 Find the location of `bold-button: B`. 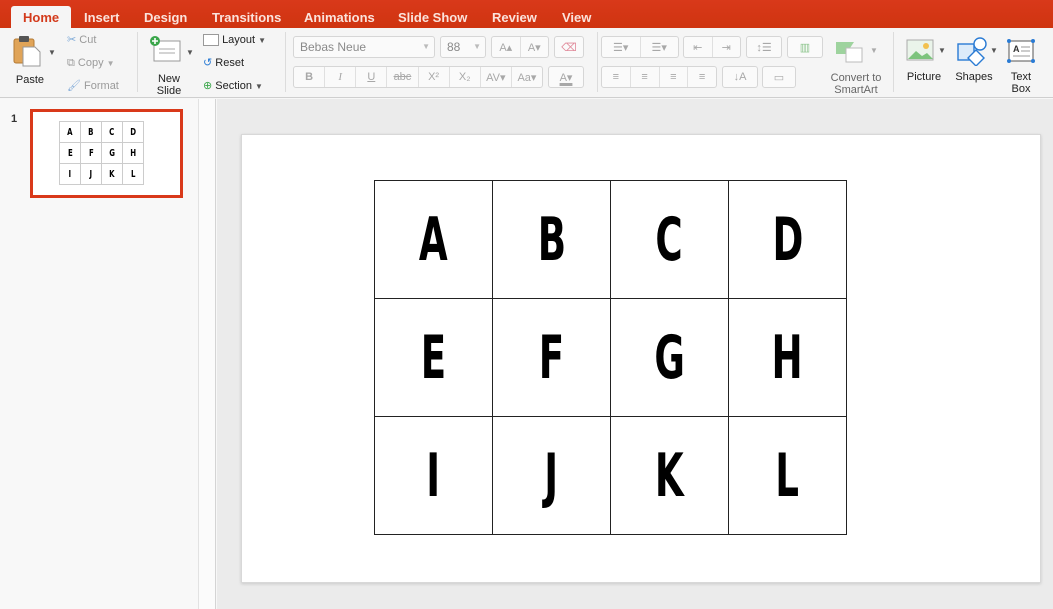

bold-button: B is located at coordinates (310, 77).